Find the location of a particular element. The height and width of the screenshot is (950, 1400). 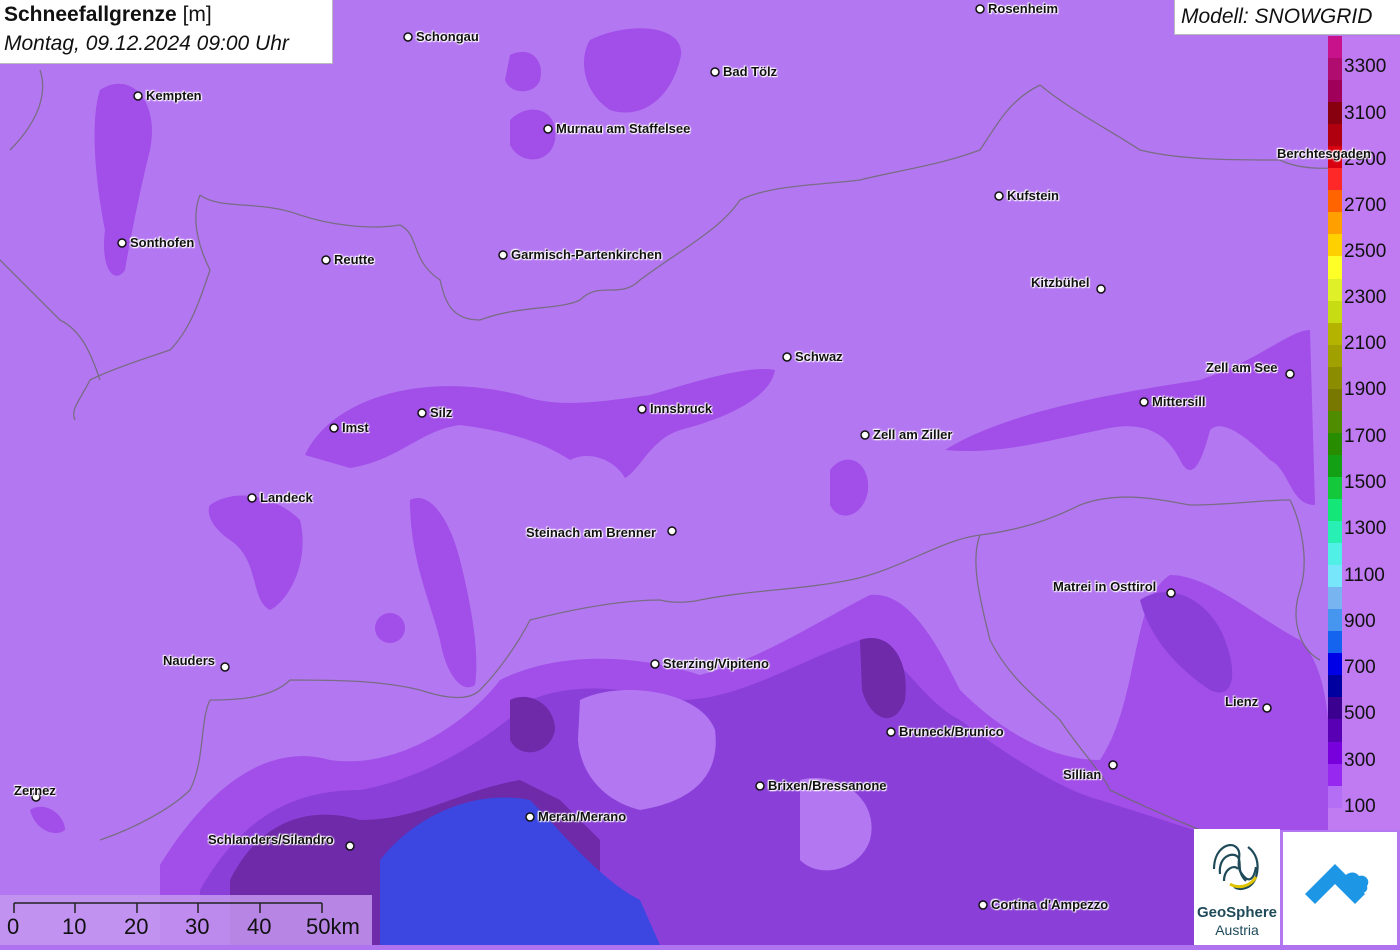

legend-label: 2500 is located at coordinates (1365, 251).